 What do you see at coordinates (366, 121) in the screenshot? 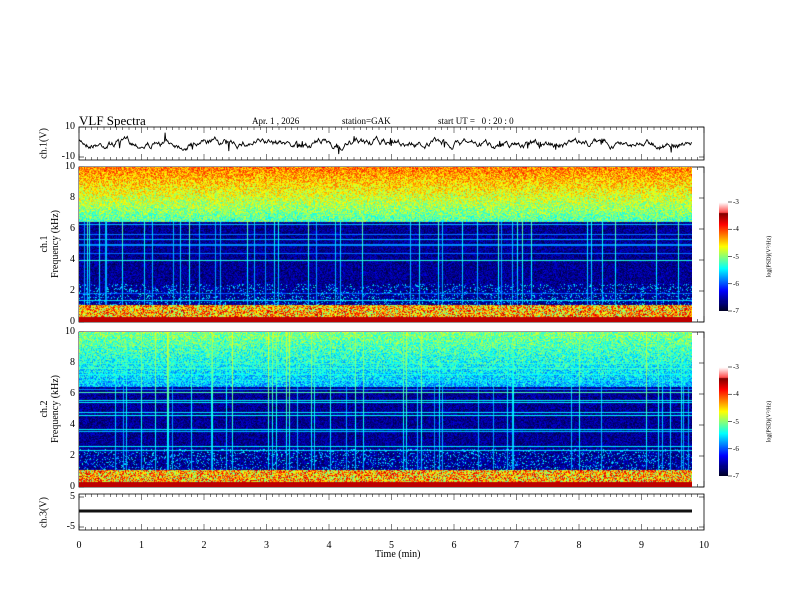
I see `station-label: station=GAK` at bounding box center [366, 121].